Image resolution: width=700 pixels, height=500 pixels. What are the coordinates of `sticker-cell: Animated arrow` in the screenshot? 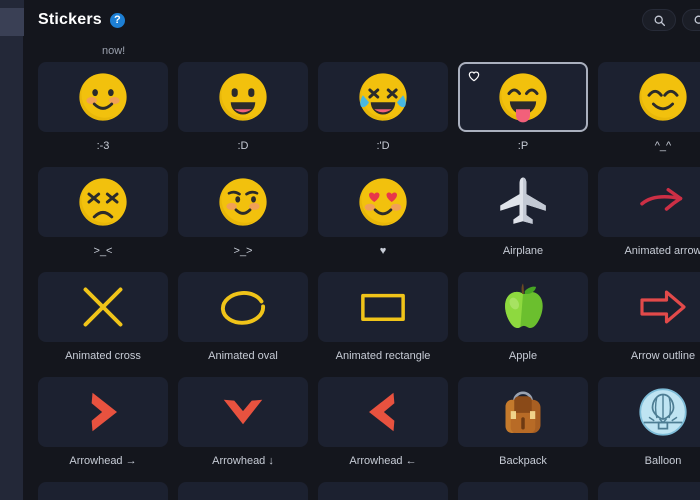 It's located at (649, 219).